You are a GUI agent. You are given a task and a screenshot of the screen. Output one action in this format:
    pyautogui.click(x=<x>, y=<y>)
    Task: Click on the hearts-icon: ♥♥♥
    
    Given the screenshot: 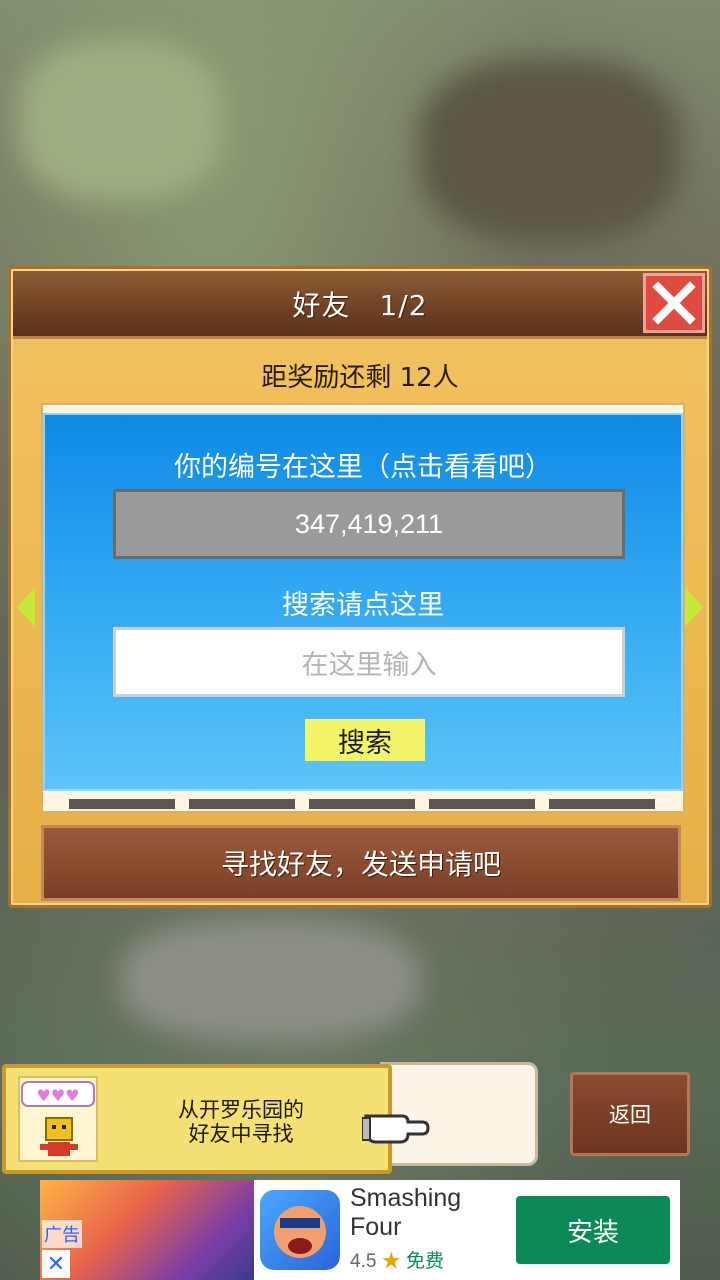 What is the action you would take?
    pyautogui.click(x=58, y=1094)
    